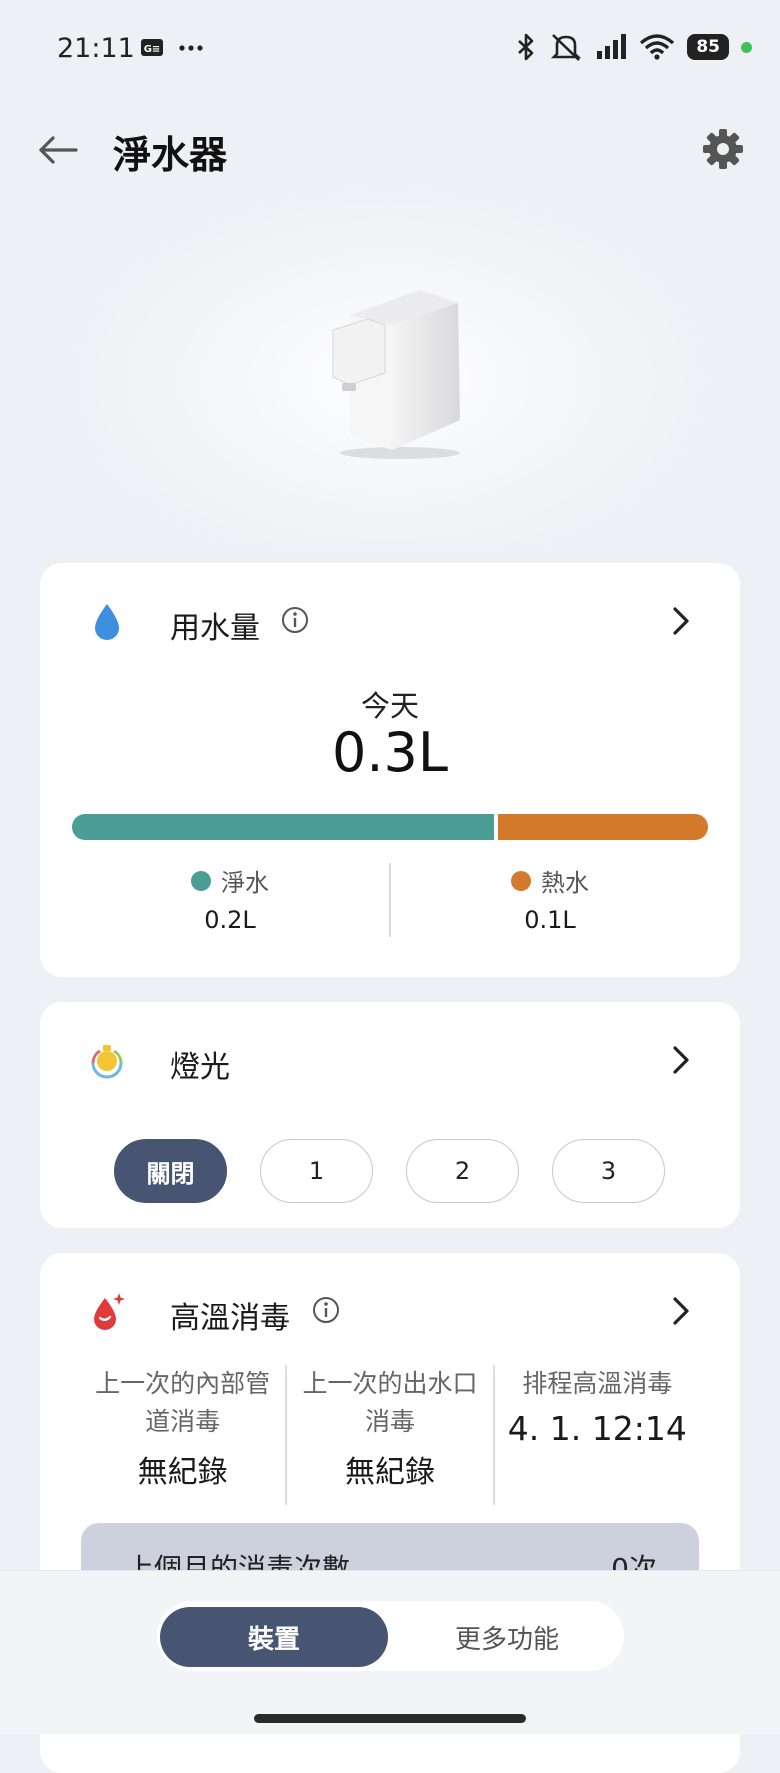 This screenshot has height=1773, width=780. I want to click on hot-water-segment, so click(603, 827).